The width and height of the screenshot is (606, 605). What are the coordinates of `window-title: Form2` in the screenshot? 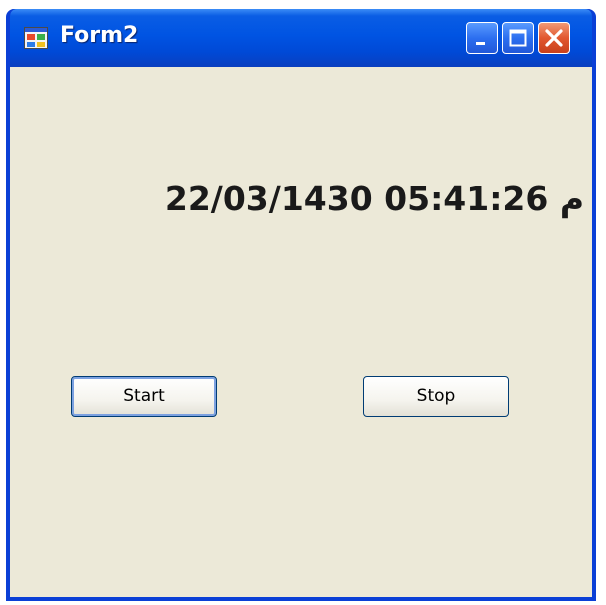 It's located at (99, 35).